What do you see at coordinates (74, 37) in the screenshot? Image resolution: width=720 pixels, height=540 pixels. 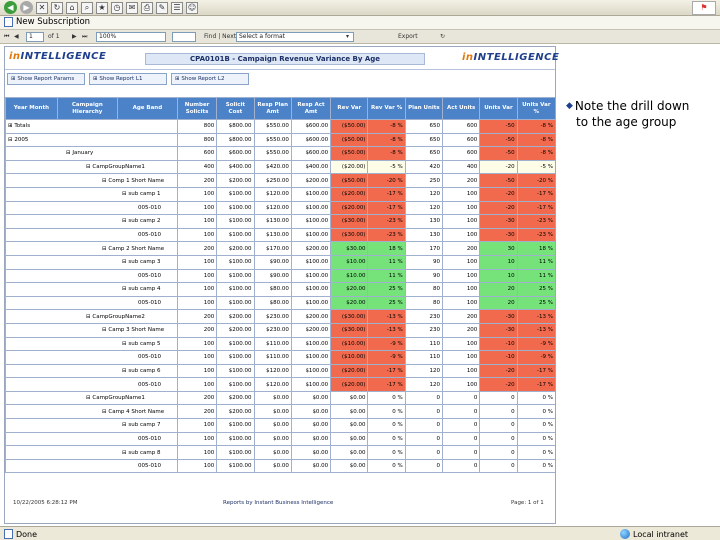 I see `next-page-icon: ▶` at bounding box center [74, 37].